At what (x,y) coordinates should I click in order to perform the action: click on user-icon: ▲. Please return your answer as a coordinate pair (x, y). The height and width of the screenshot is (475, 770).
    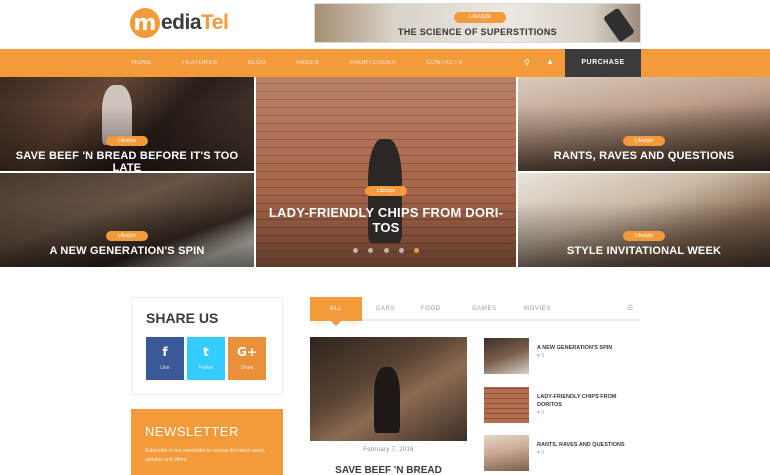
    Looking at the image, I should click on (550, 61).